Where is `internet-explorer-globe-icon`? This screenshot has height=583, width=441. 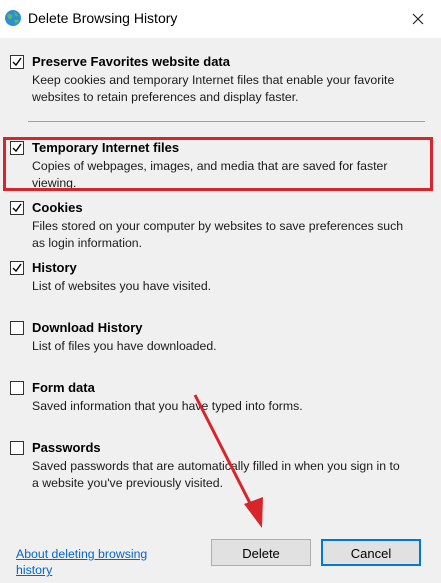 internet-explorer-globe-icon is located at coordinates (13, 18).